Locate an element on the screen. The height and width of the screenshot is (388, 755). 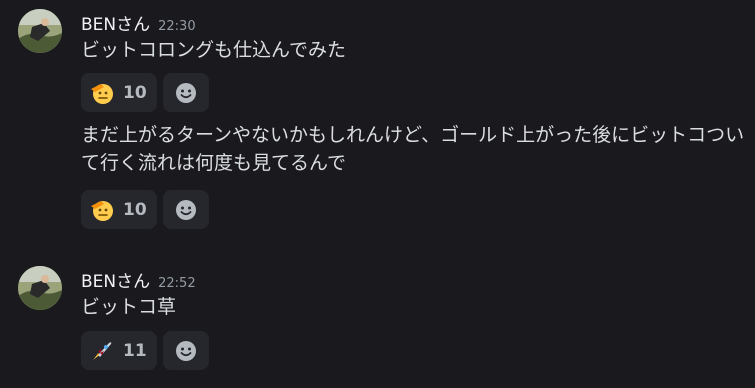
reaction-bar: 11 is located at coordinates (145, 350).